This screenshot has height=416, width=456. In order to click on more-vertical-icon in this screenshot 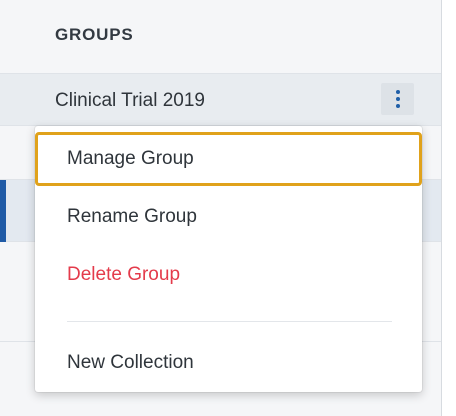, I will do `click(397, 99)`.